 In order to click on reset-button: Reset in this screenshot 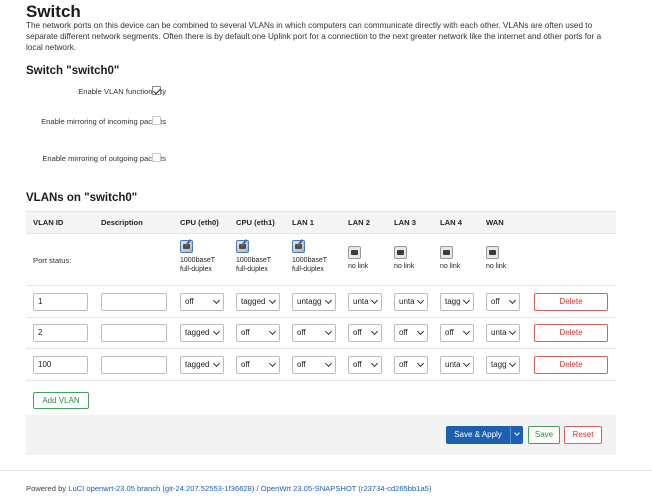, I will do `click(583, 435)`.